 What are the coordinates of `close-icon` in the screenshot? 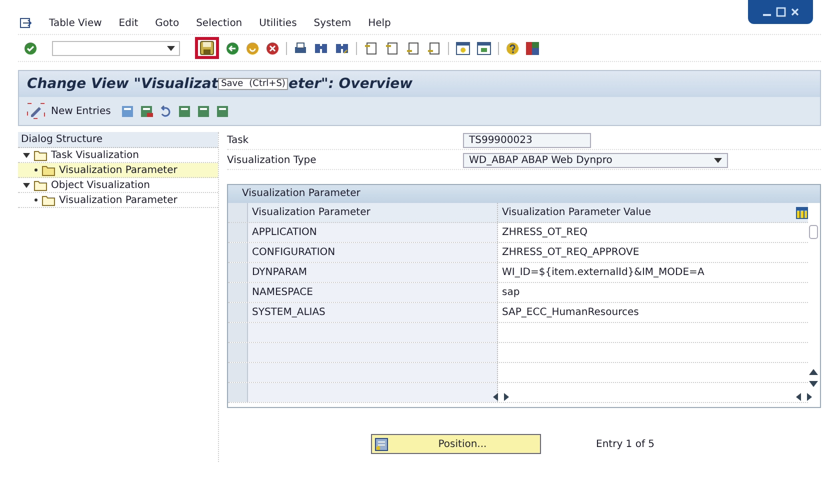 It's located at (795, 12).